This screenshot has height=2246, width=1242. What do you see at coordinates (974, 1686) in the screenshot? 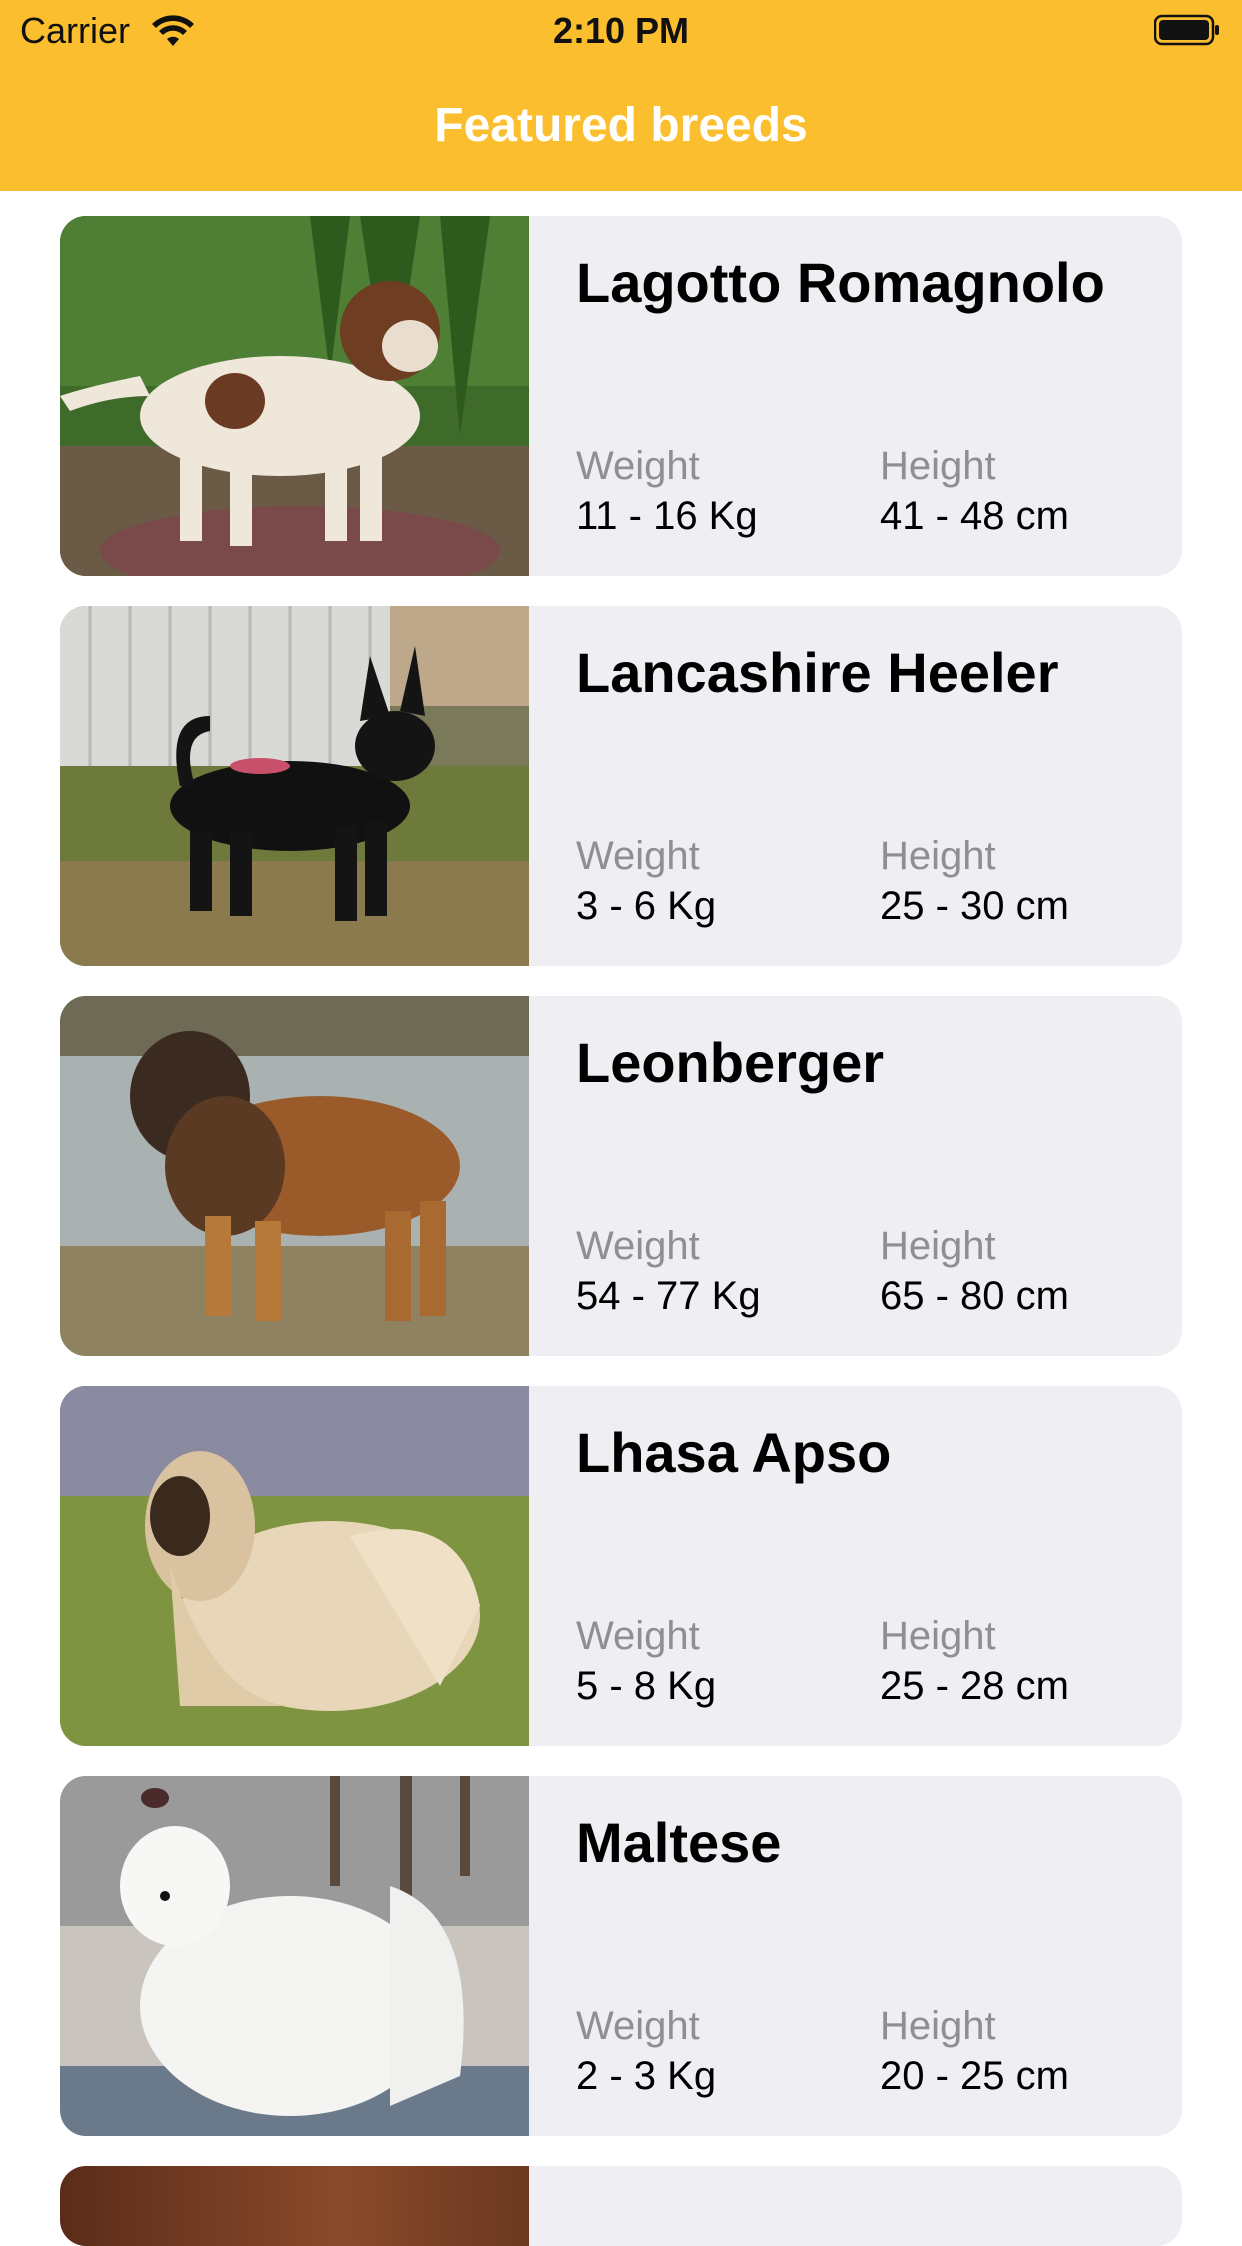
I see `height-value: 25 - 28 cm` at bounding box center [974, 1686].